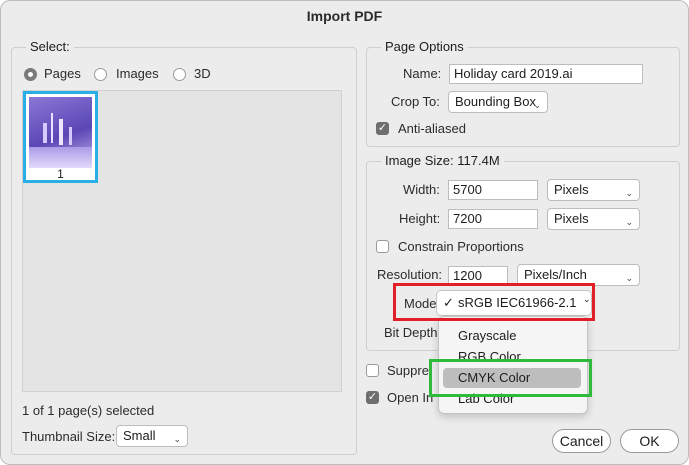 The height and width of the screenshot is (465, 689). Describe the element at coordinates (137, 73) in the screenshot. I see `radio-images-label: Images` at that location.